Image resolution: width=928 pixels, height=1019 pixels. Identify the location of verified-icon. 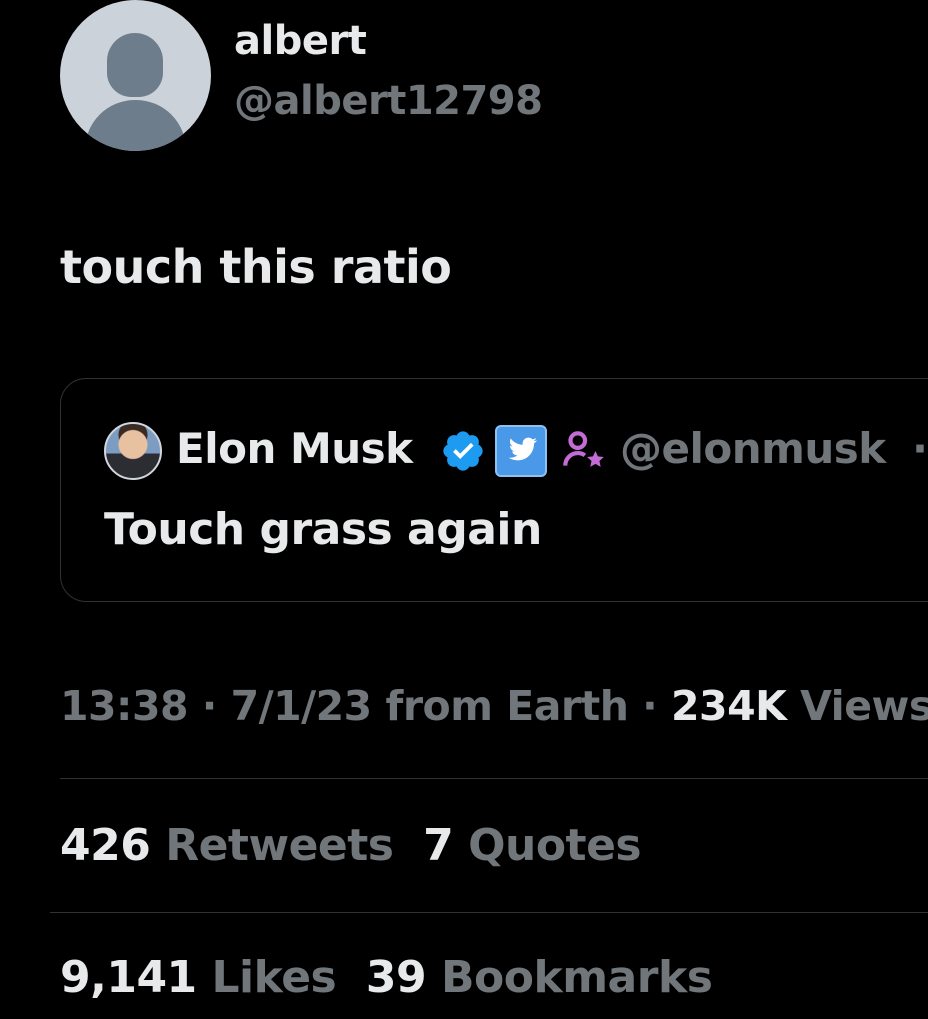
(463, 451).